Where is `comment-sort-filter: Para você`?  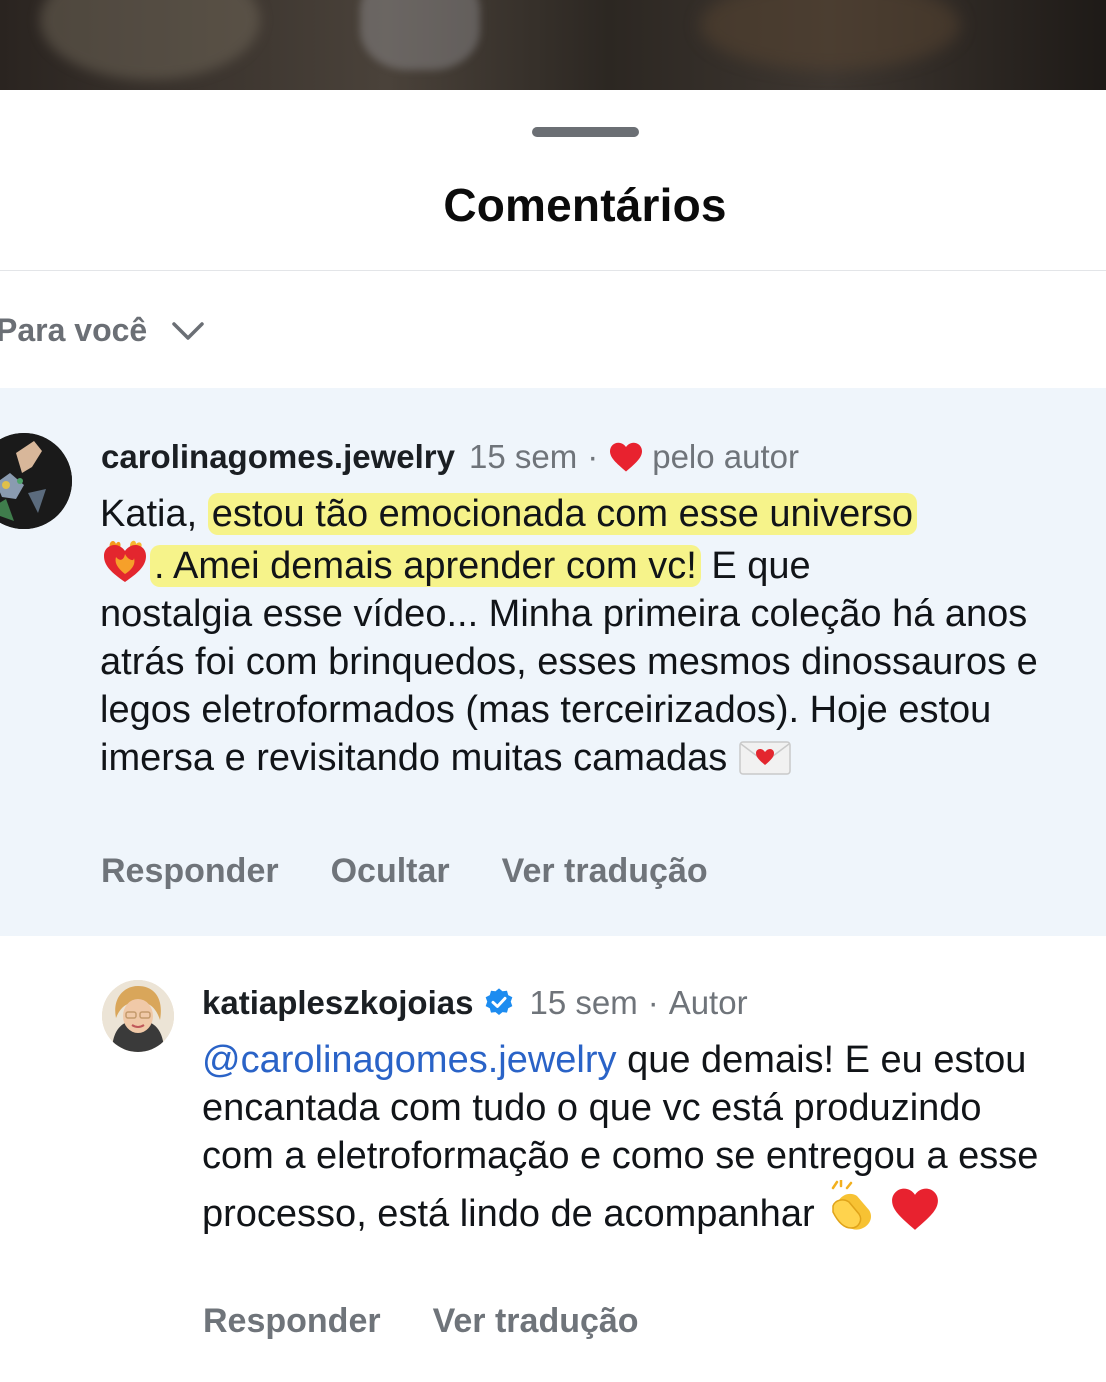
comment-sort-filter: Para você is located at coordinates (102, 330).